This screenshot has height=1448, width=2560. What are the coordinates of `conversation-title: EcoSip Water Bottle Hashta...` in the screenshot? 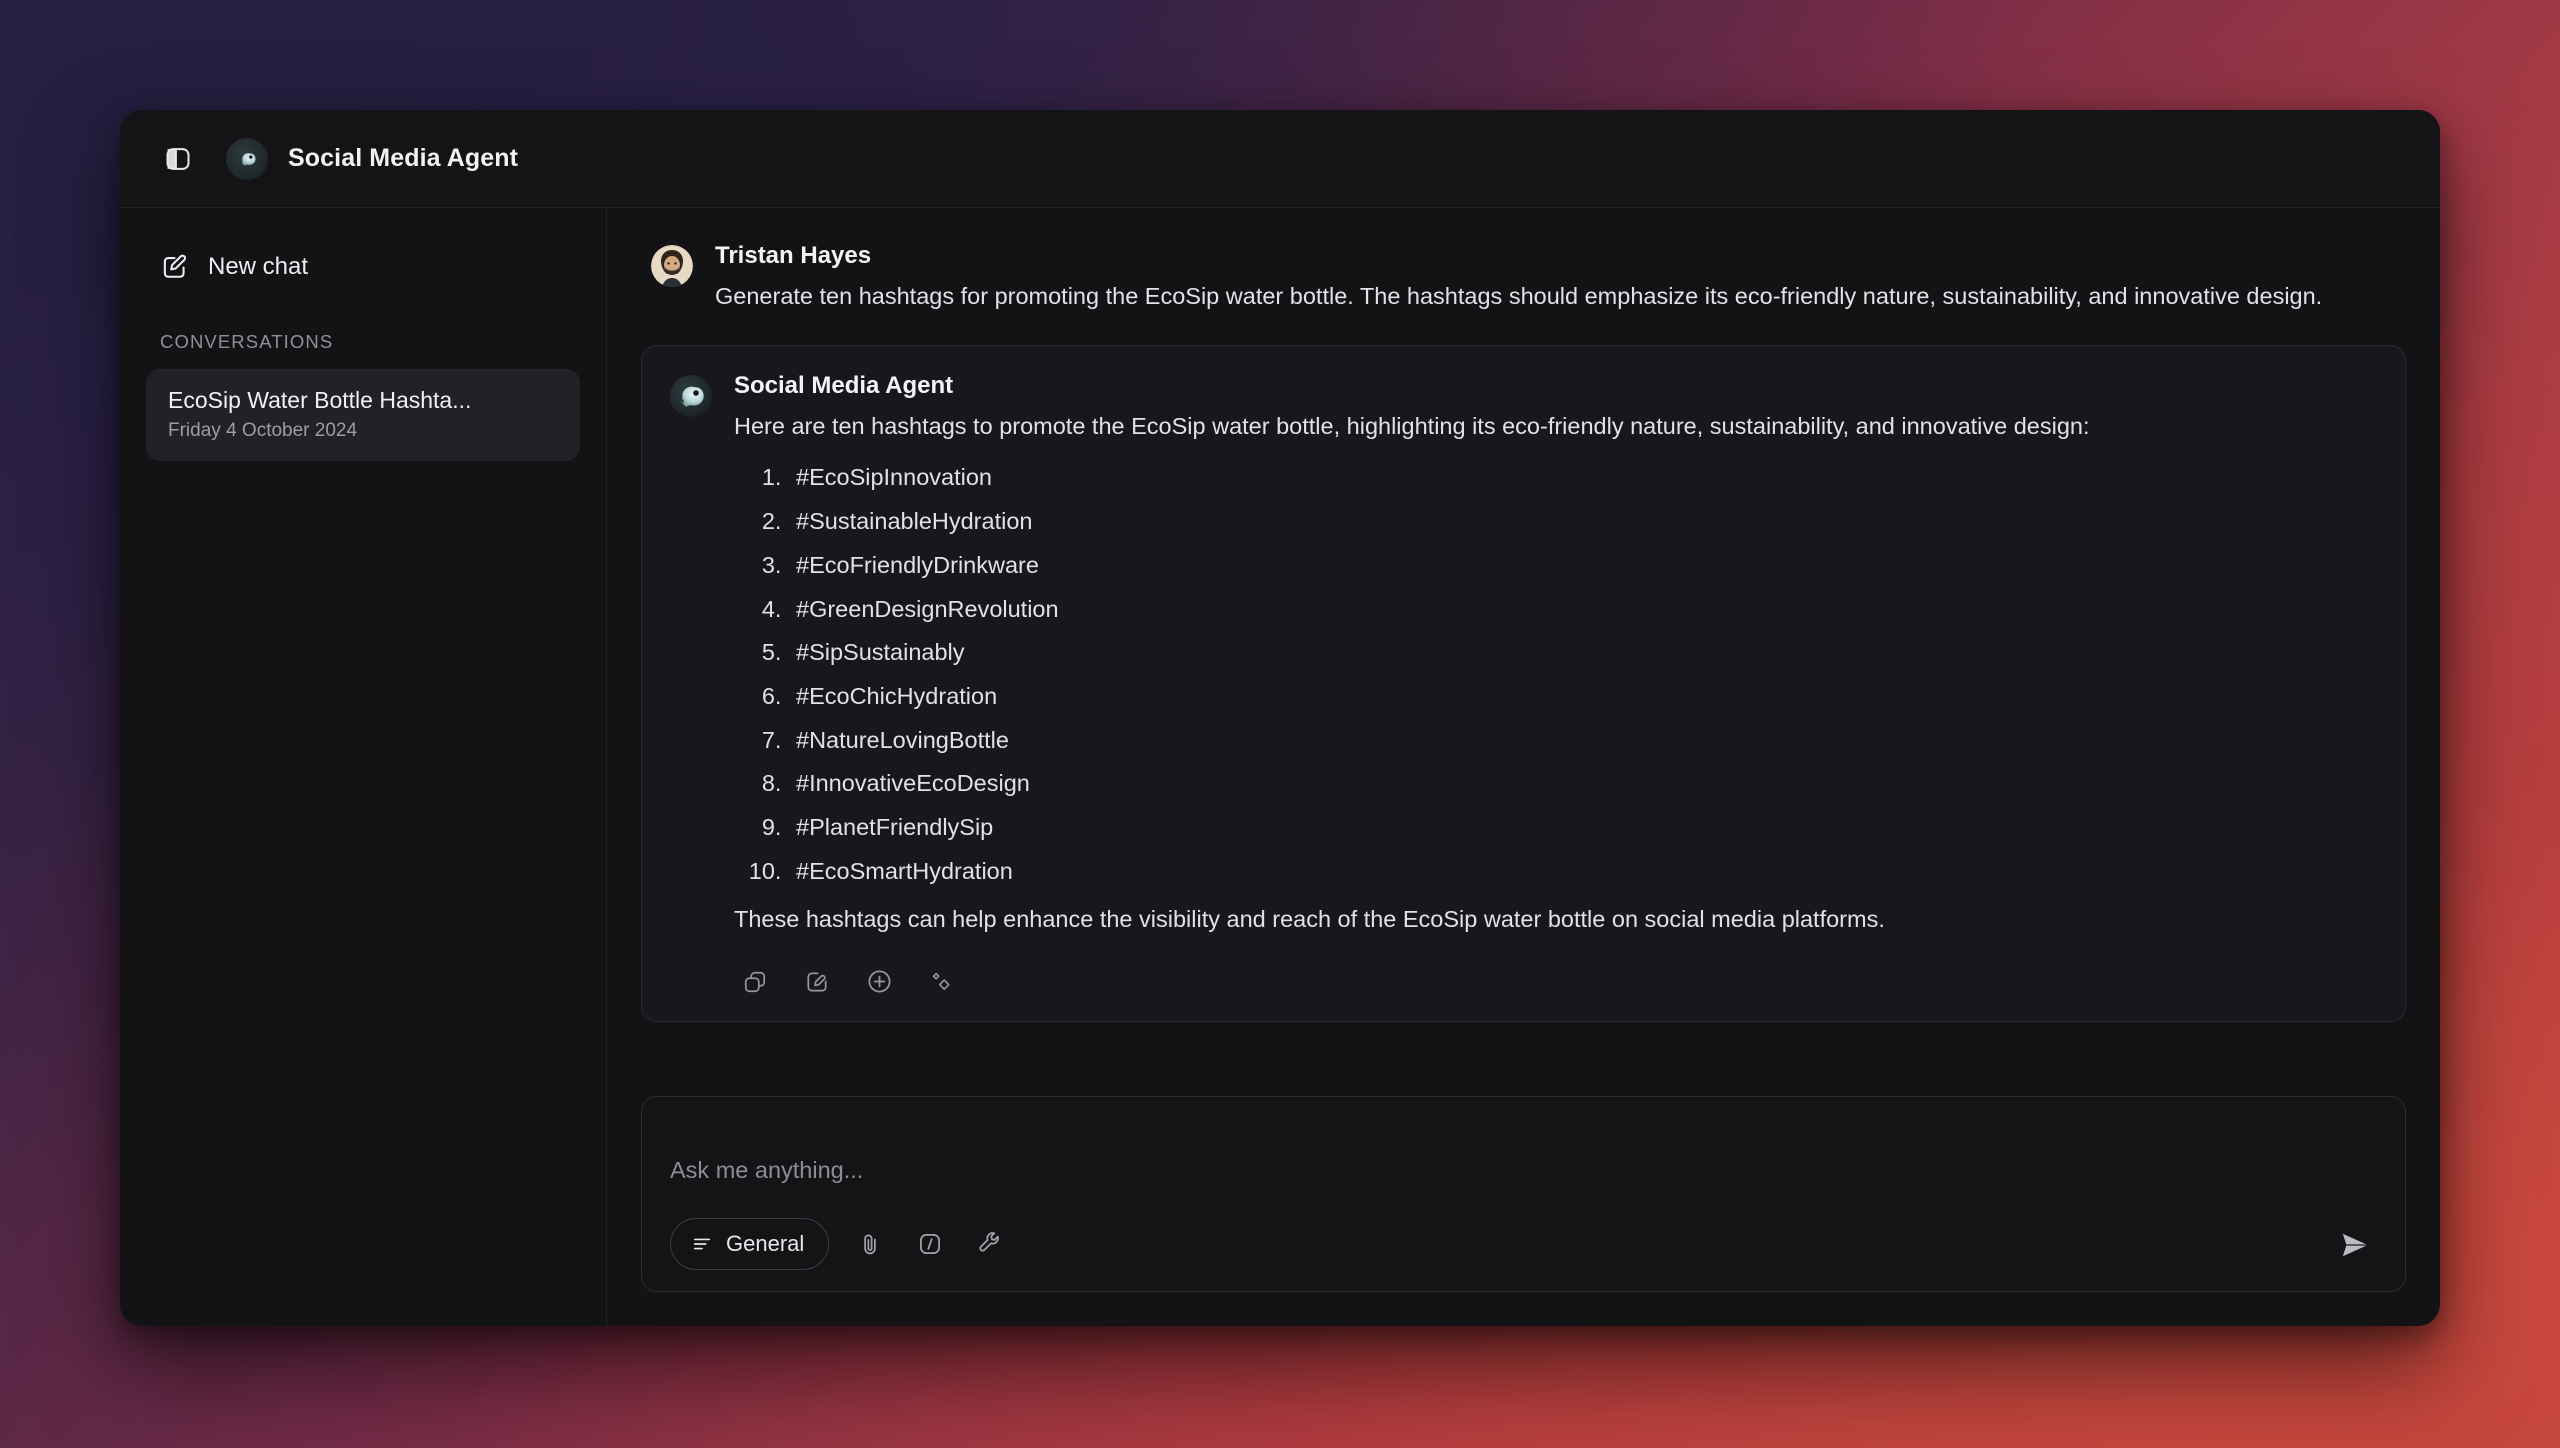 It's located at (320, 400).